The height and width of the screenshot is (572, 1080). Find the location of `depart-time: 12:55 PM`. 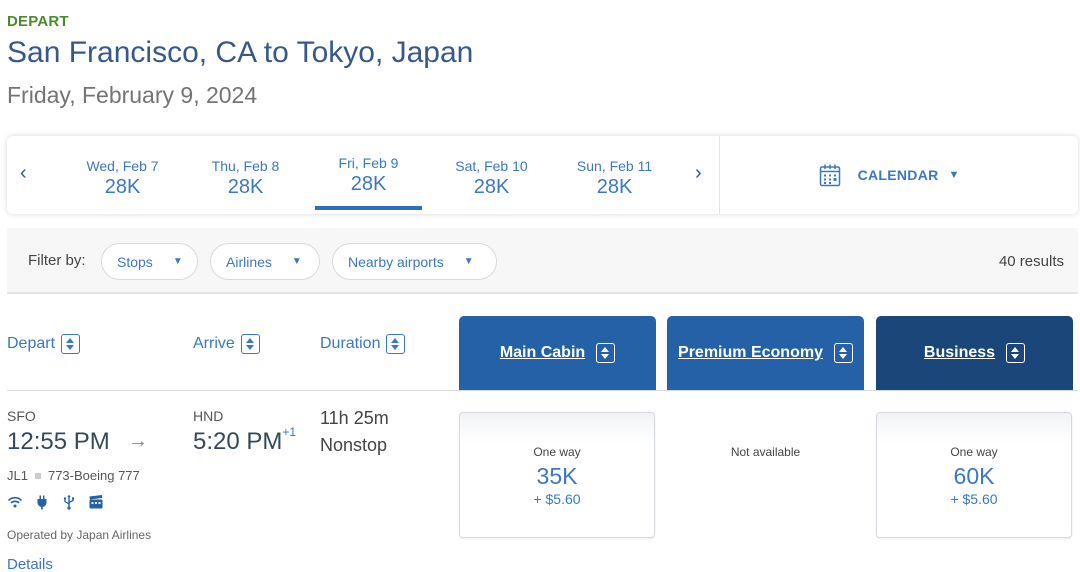

depart-time: 12:55 PM is located at coordinates (58, 441).